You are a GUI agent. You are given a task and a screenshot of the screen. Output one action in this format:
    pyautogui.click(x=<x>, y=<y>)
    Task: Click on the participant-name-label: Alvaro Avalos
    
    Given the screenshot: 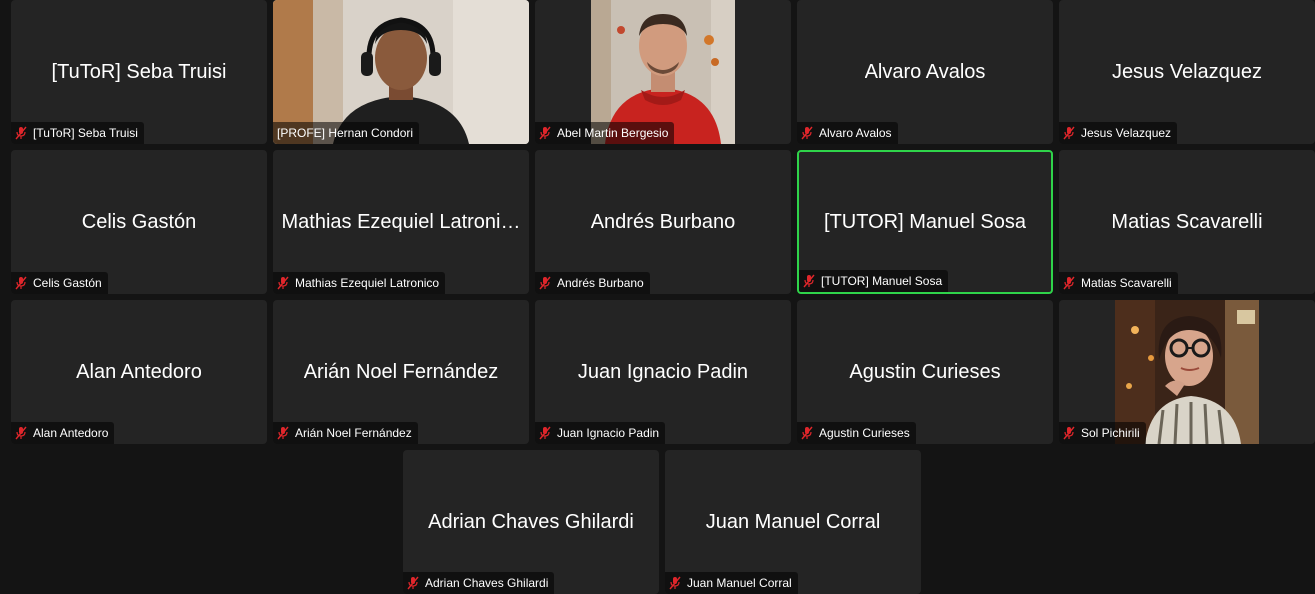 What is the action you would take?
    pyautogui.click(x=847, y=133)
    